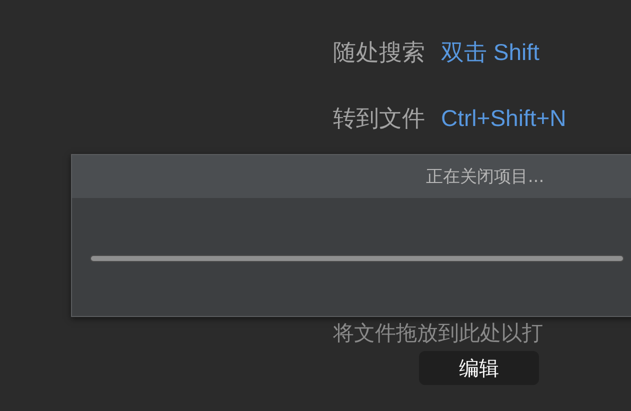 The width and height of the screenshot is (631, 411). What do you see at coordinates (379, 53) in the screenshot?
I see `shortcut-label: 随处搜索` at bounding box center [379, 53].